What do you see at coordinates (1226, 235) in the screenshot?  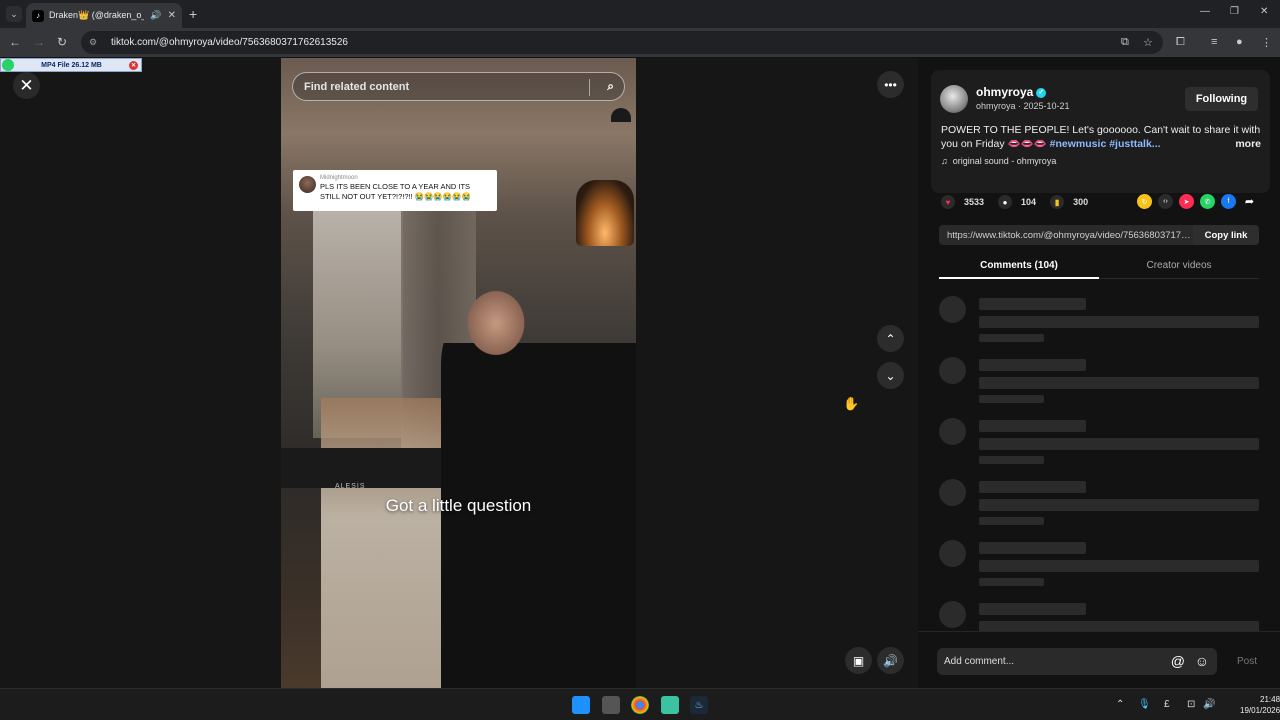 I see `copy-link-button: Copy link` at bounding box center [1226, 235].